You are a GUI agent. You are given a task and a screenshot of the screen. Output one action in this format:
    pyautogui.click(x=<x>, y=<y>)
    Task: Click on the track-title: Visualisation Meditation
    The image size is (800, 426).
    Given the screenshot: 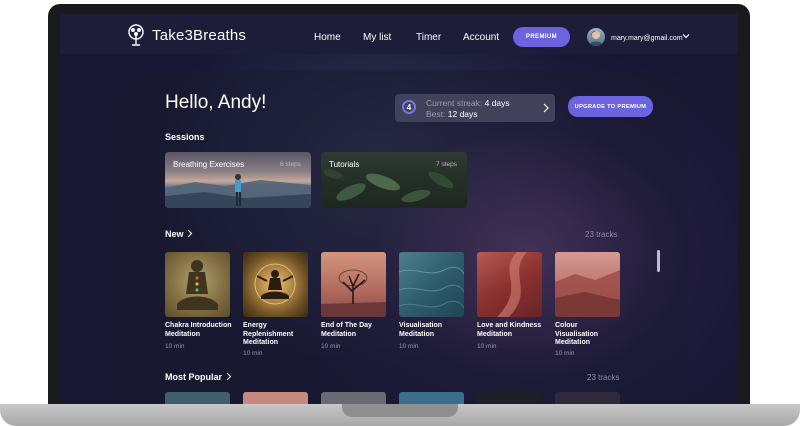 What is the action you would take?
    pyautogui.click(x=435, y=330)
    